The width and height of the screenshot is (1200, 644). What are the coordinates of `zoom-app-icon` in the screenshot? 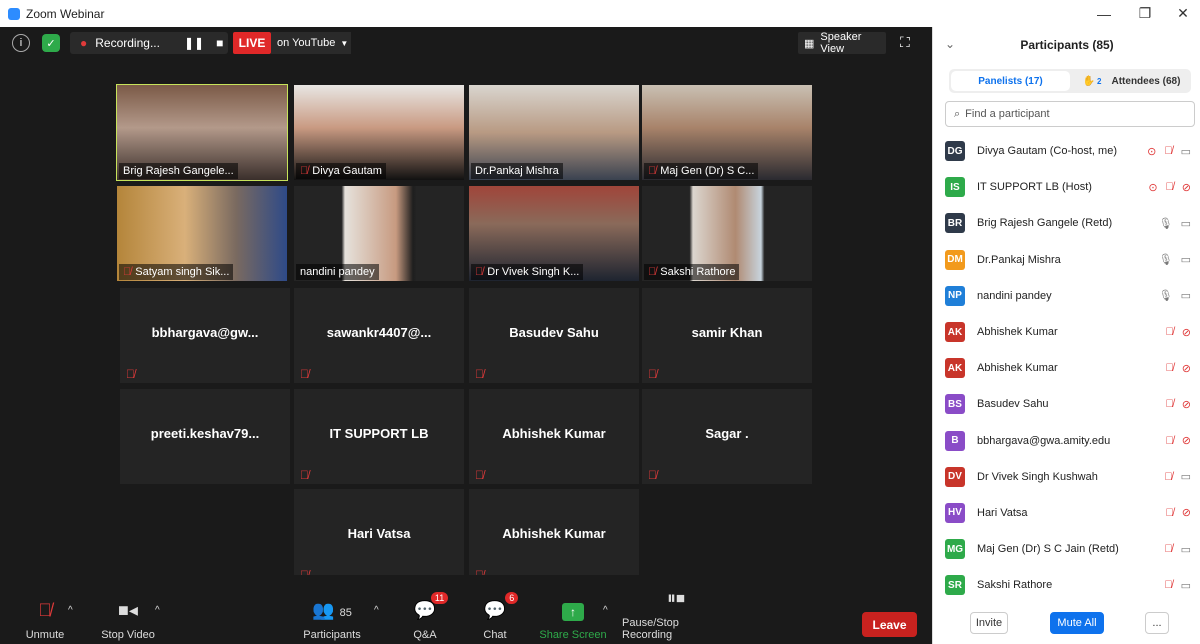 It's located at (14, 13).